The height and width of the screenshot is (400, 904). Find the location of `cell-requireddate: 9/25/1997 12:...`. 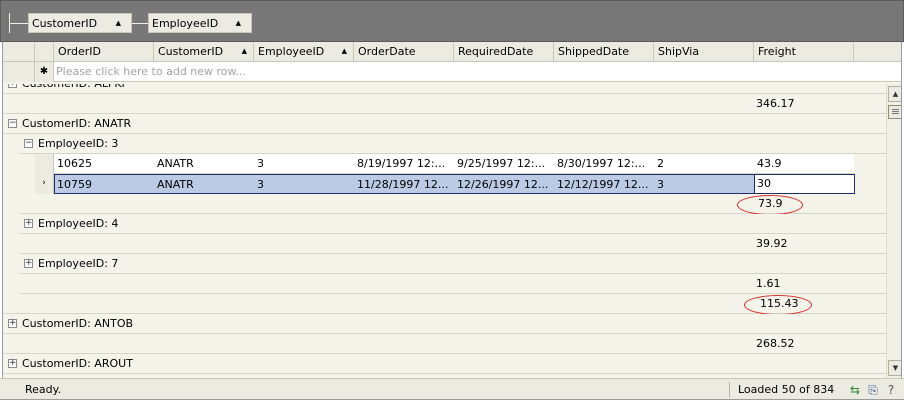

cell-requireddate: 9/25/1997 12:... is located at coordinates (505, 164).